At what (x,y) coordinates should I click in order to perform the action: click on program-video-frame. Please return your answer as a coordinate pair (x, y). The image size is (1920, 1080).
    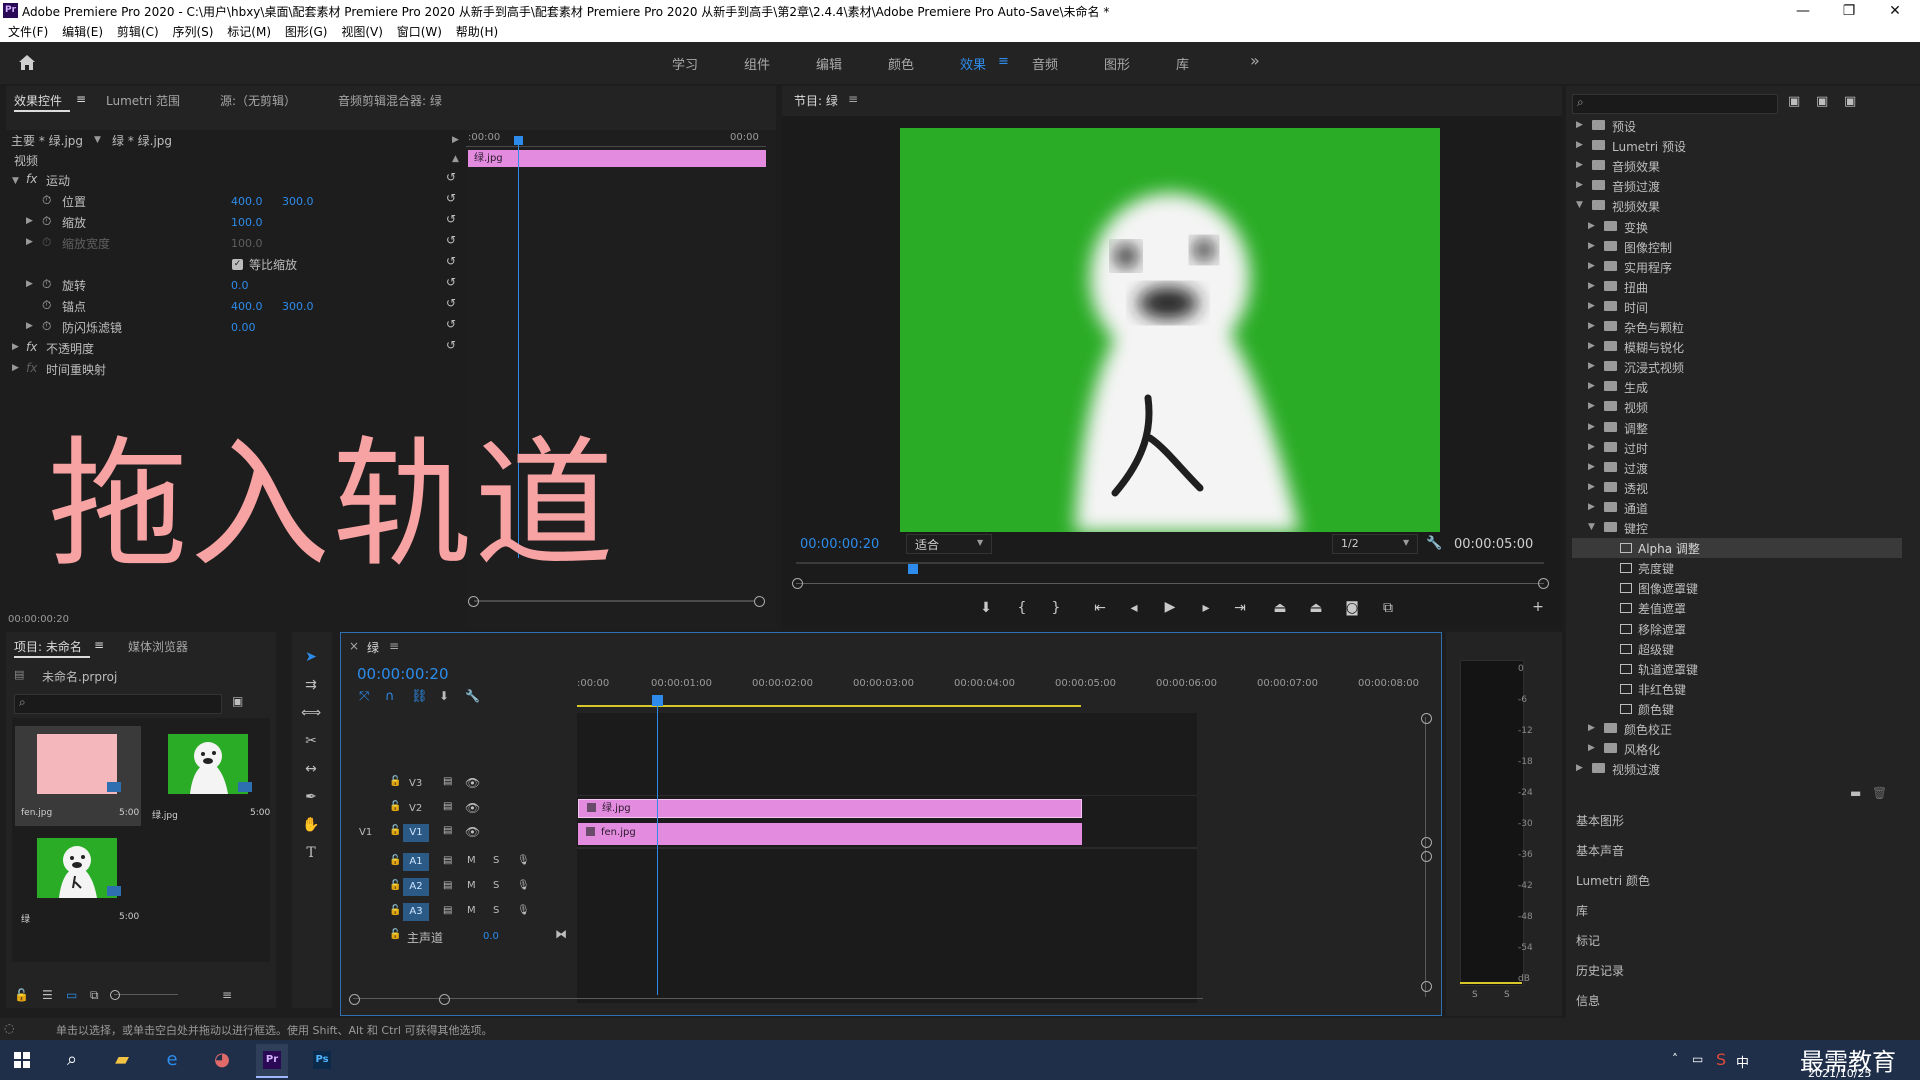
    Looking at the image, I should click on (1170, 330).